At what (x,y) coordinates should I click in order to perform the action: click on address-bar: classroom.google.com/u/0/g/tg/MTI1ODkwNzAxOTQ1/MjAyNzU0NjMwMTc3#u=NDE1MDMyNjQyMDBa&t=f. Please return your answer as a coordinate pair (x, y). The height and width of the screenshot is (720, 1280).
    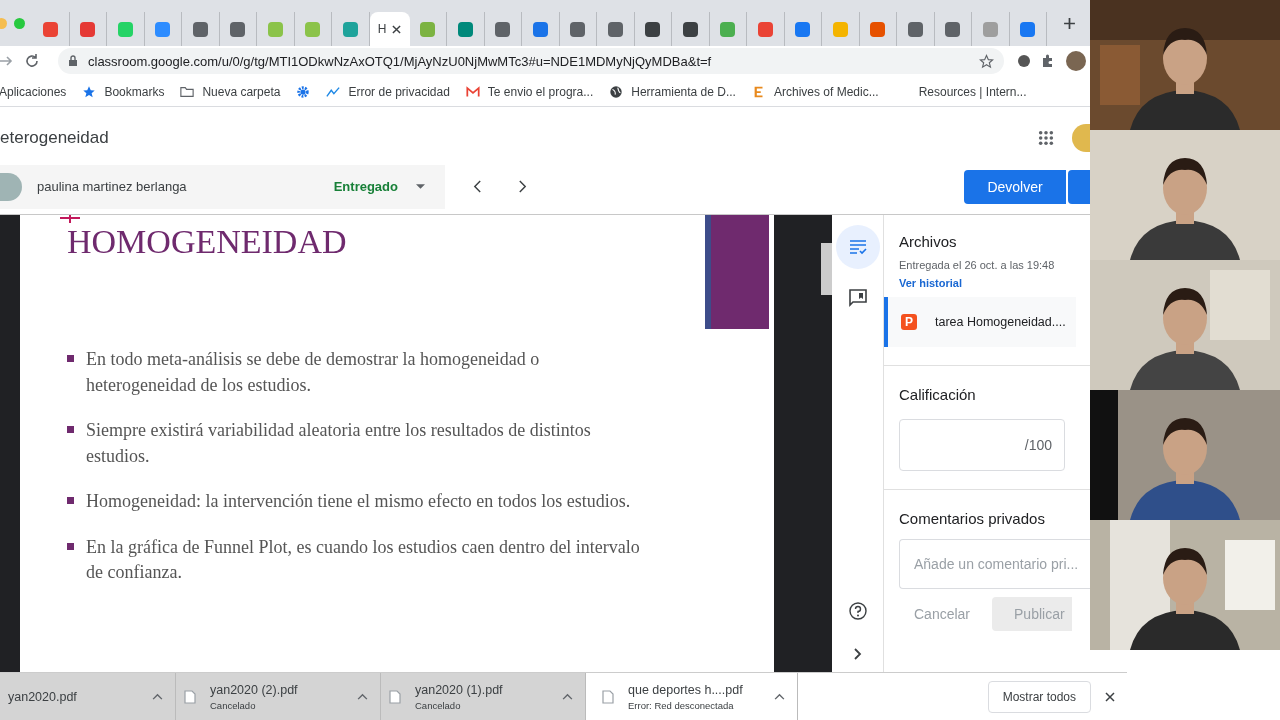
    Looking at the image, I should click on (531, 61).